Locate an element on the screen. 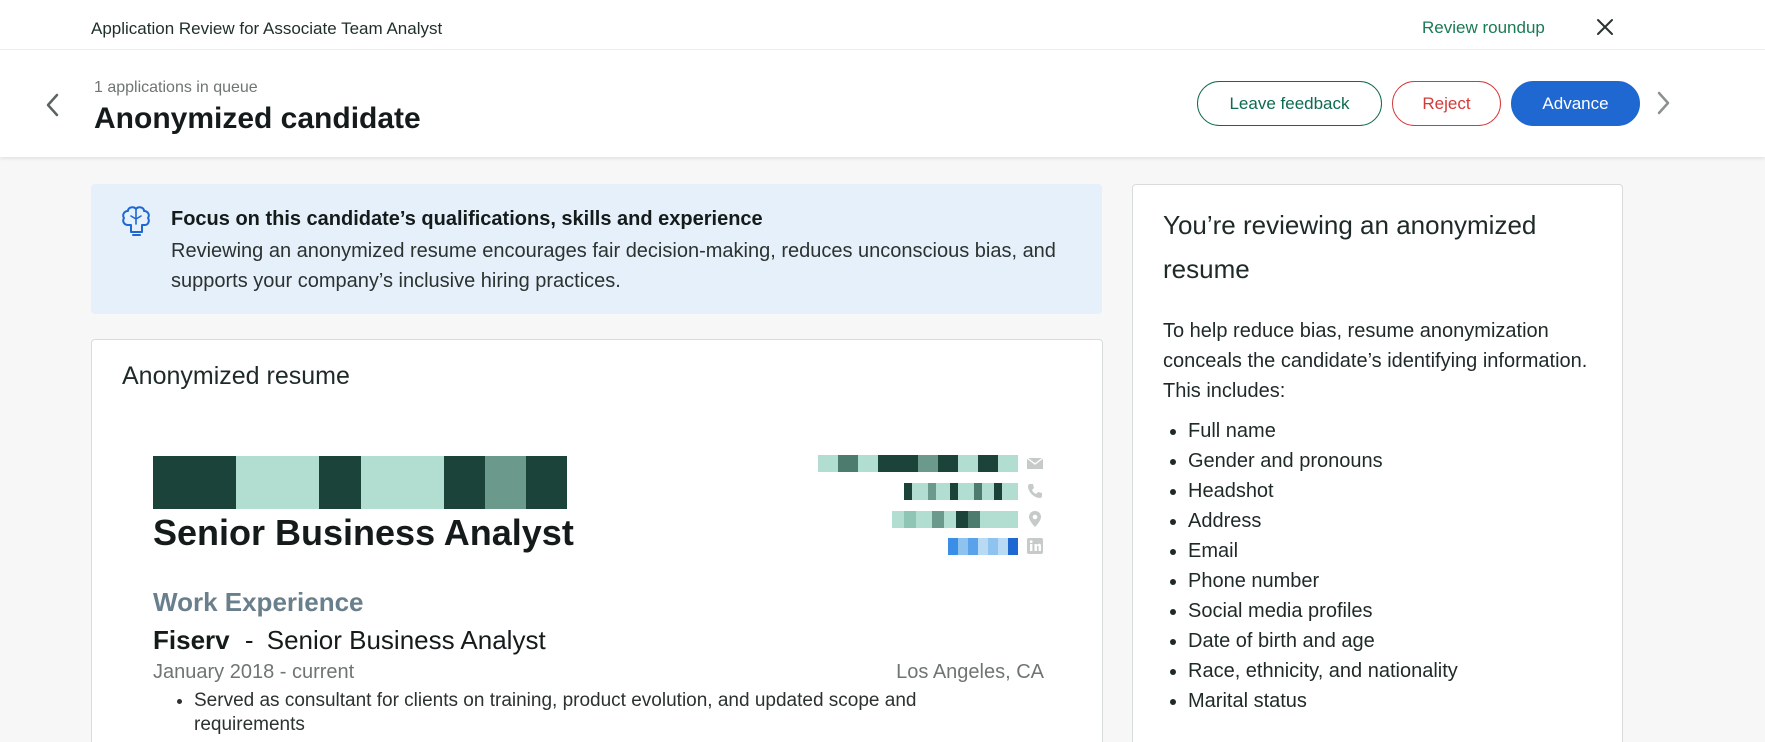  list-item: Race, ethnicity, and nationality is located at coordinates (1323, 671).